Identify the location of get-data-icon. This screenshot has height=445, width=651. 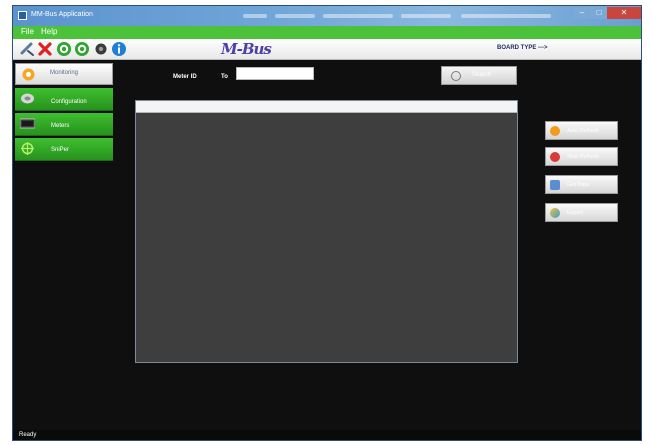
(555, 185).